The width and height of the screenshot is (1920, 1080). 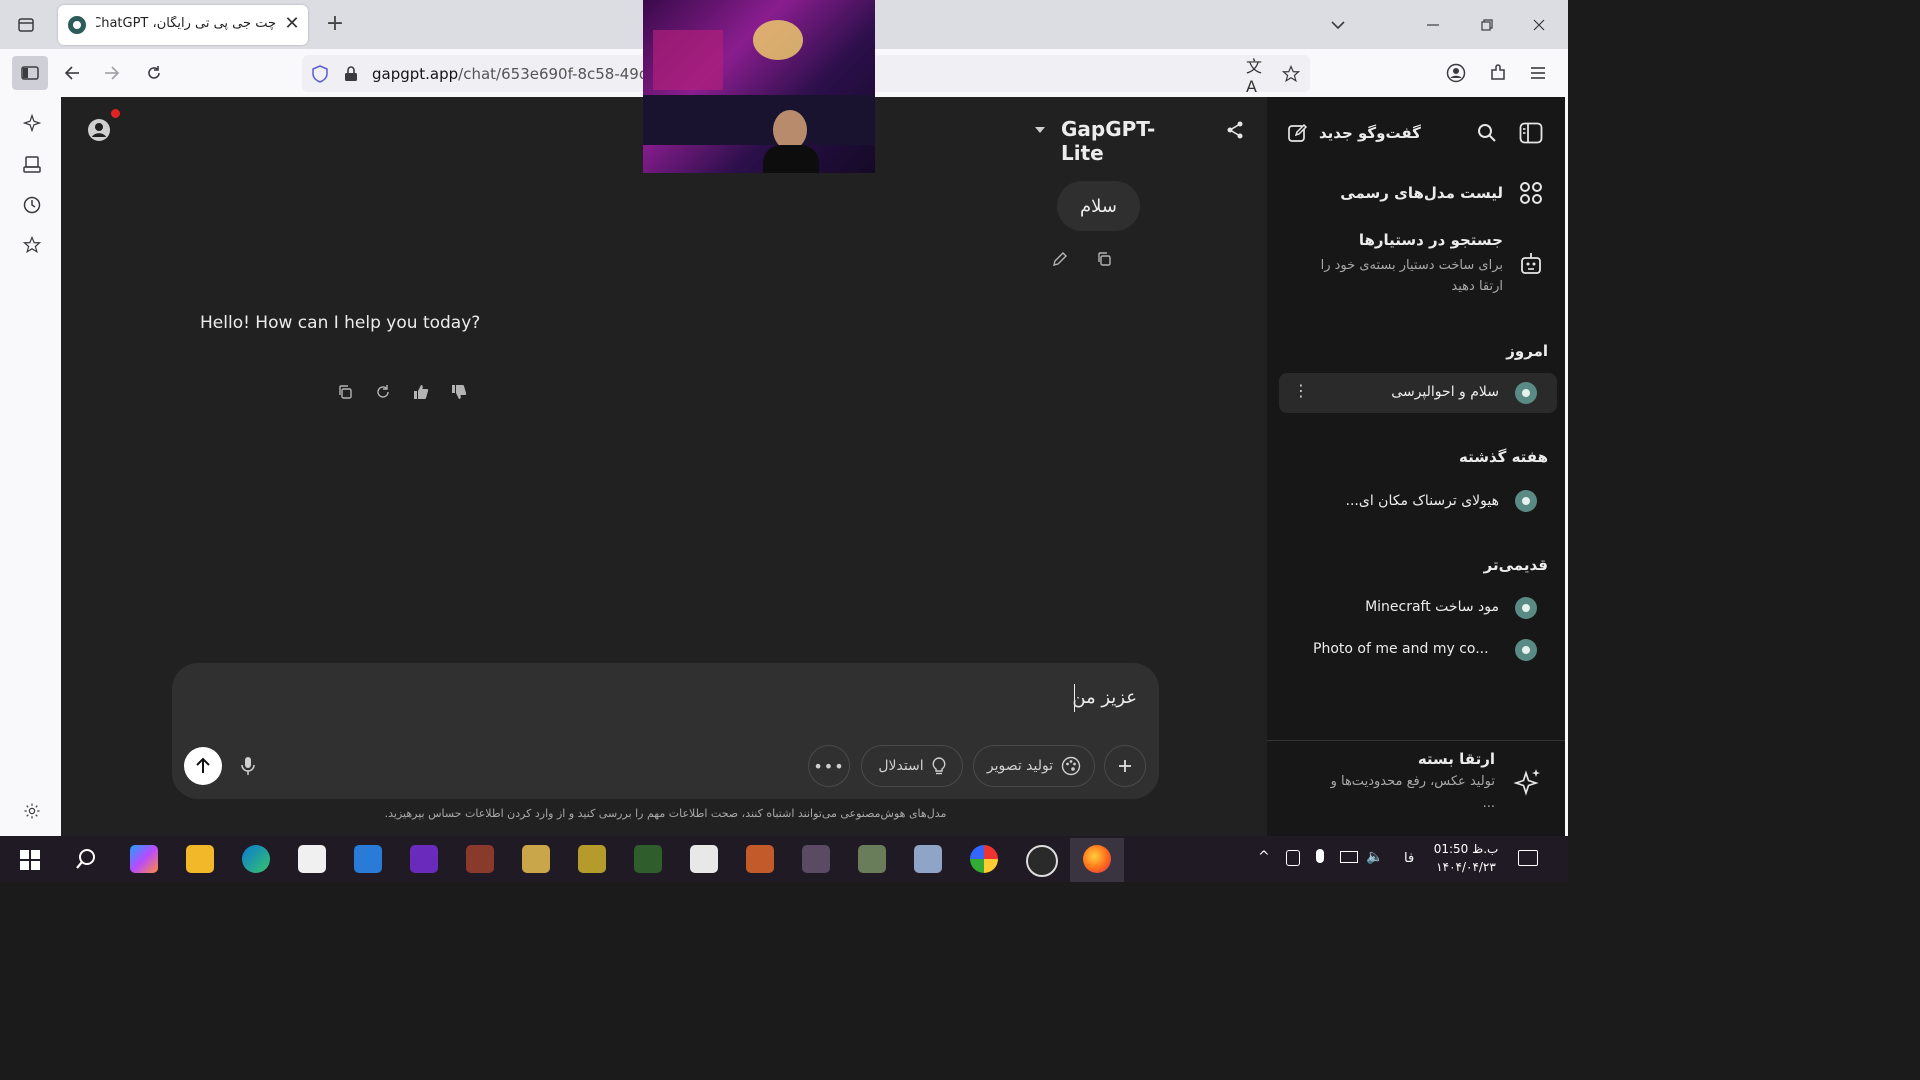 What do you see at coordinates (1538, 73) in the screenshot?
I see `menu-icon` at bounding box center [1538, 73].